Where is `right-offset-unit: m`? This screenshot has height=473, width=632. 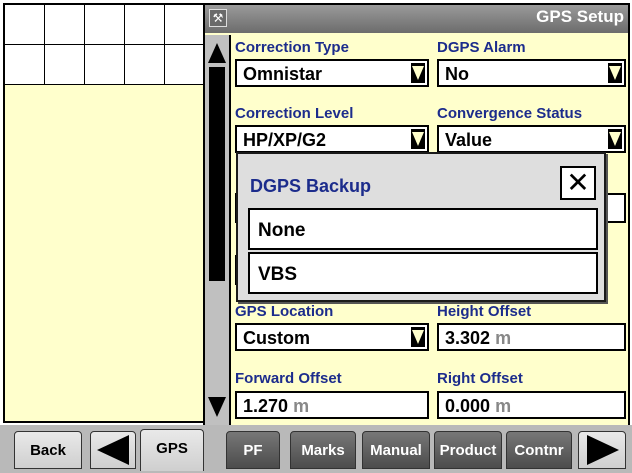
right-offset-unit: m is located at coordinates (503, 406).